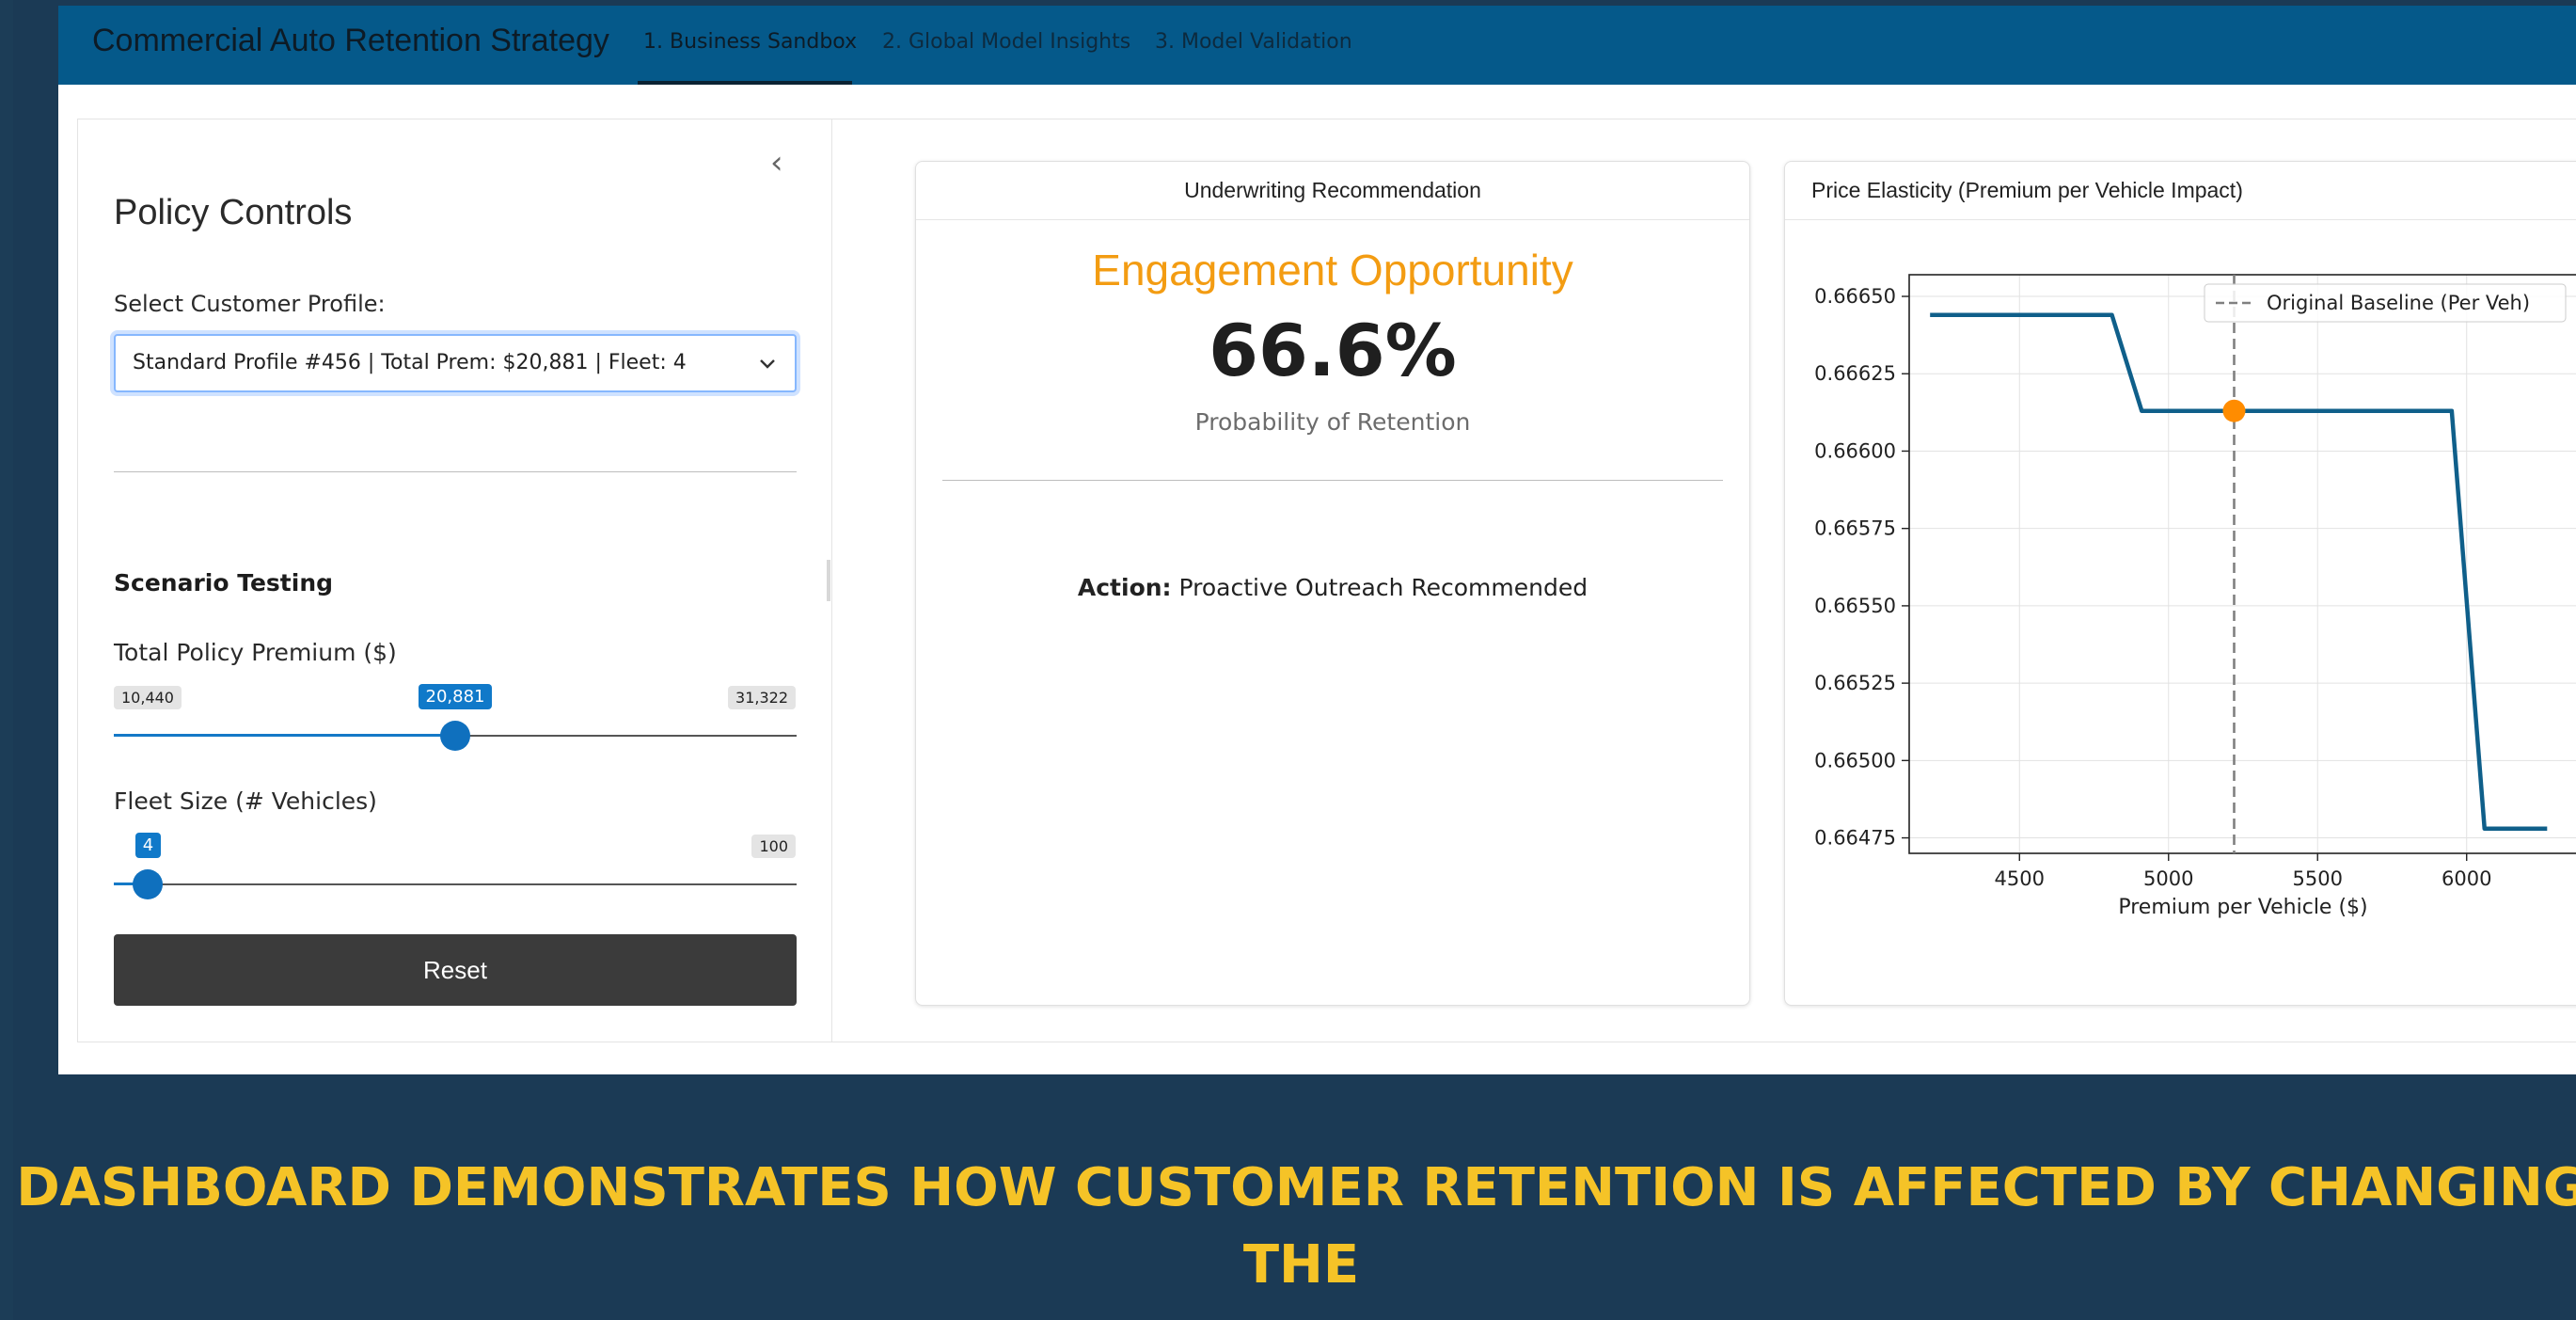 This screenshot has width=2576, height=1320. Describe the element at coordinates (455, 472) in the screenshot. I see `sidebar-divider` at that location.